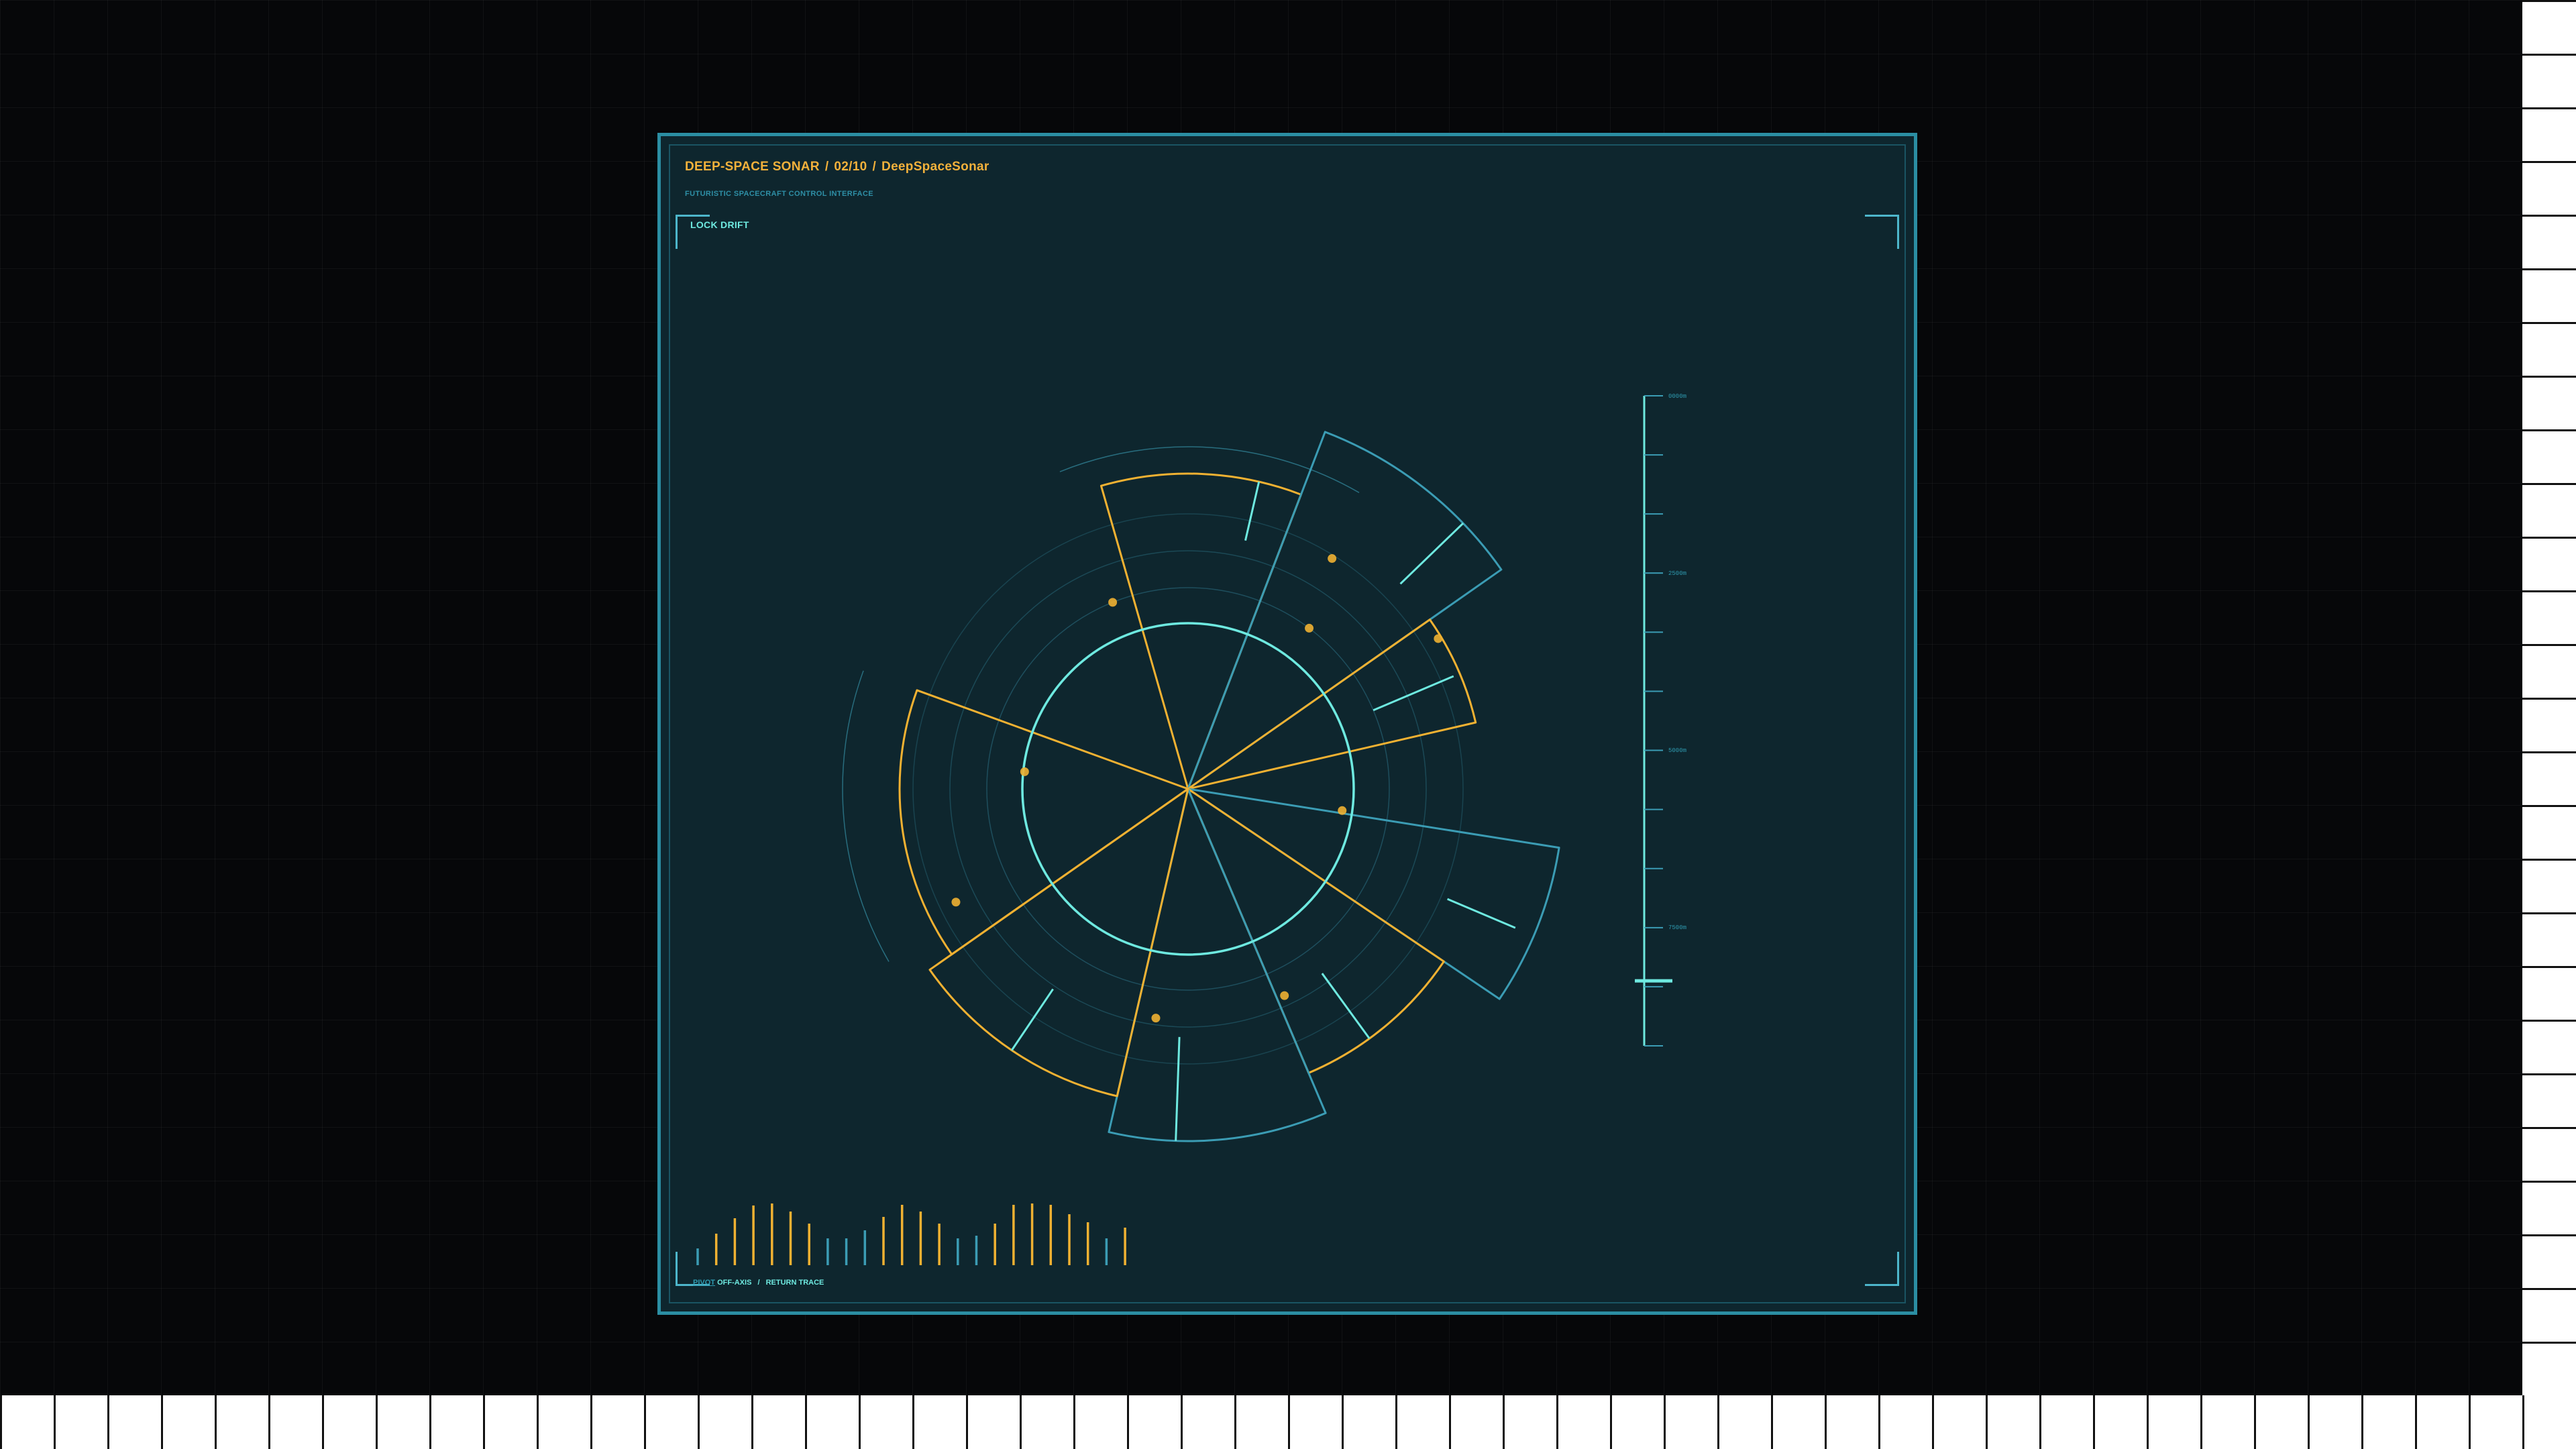 Image resolution: width=2576 pixels, height=1449 pixels. I want to click on footer-bar: PIVOT OFF-AXIS / RETURN TRACE, so click(758, 1283).